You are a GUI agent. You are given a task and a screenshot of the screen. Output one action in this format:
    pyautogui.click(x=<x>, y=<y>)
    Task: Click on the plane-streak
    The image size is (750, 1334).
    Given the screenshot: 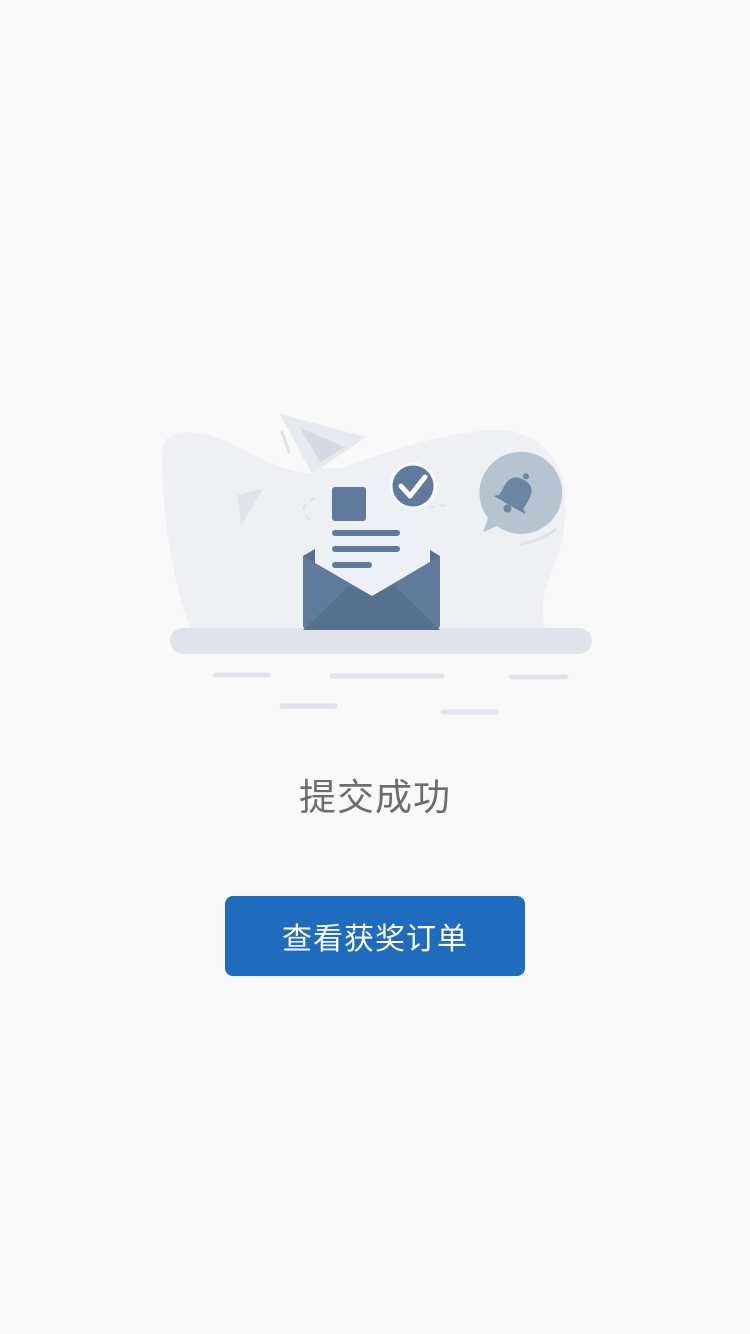 What is the action you would take?
    pyautogui.click(x=285, y=442)
    